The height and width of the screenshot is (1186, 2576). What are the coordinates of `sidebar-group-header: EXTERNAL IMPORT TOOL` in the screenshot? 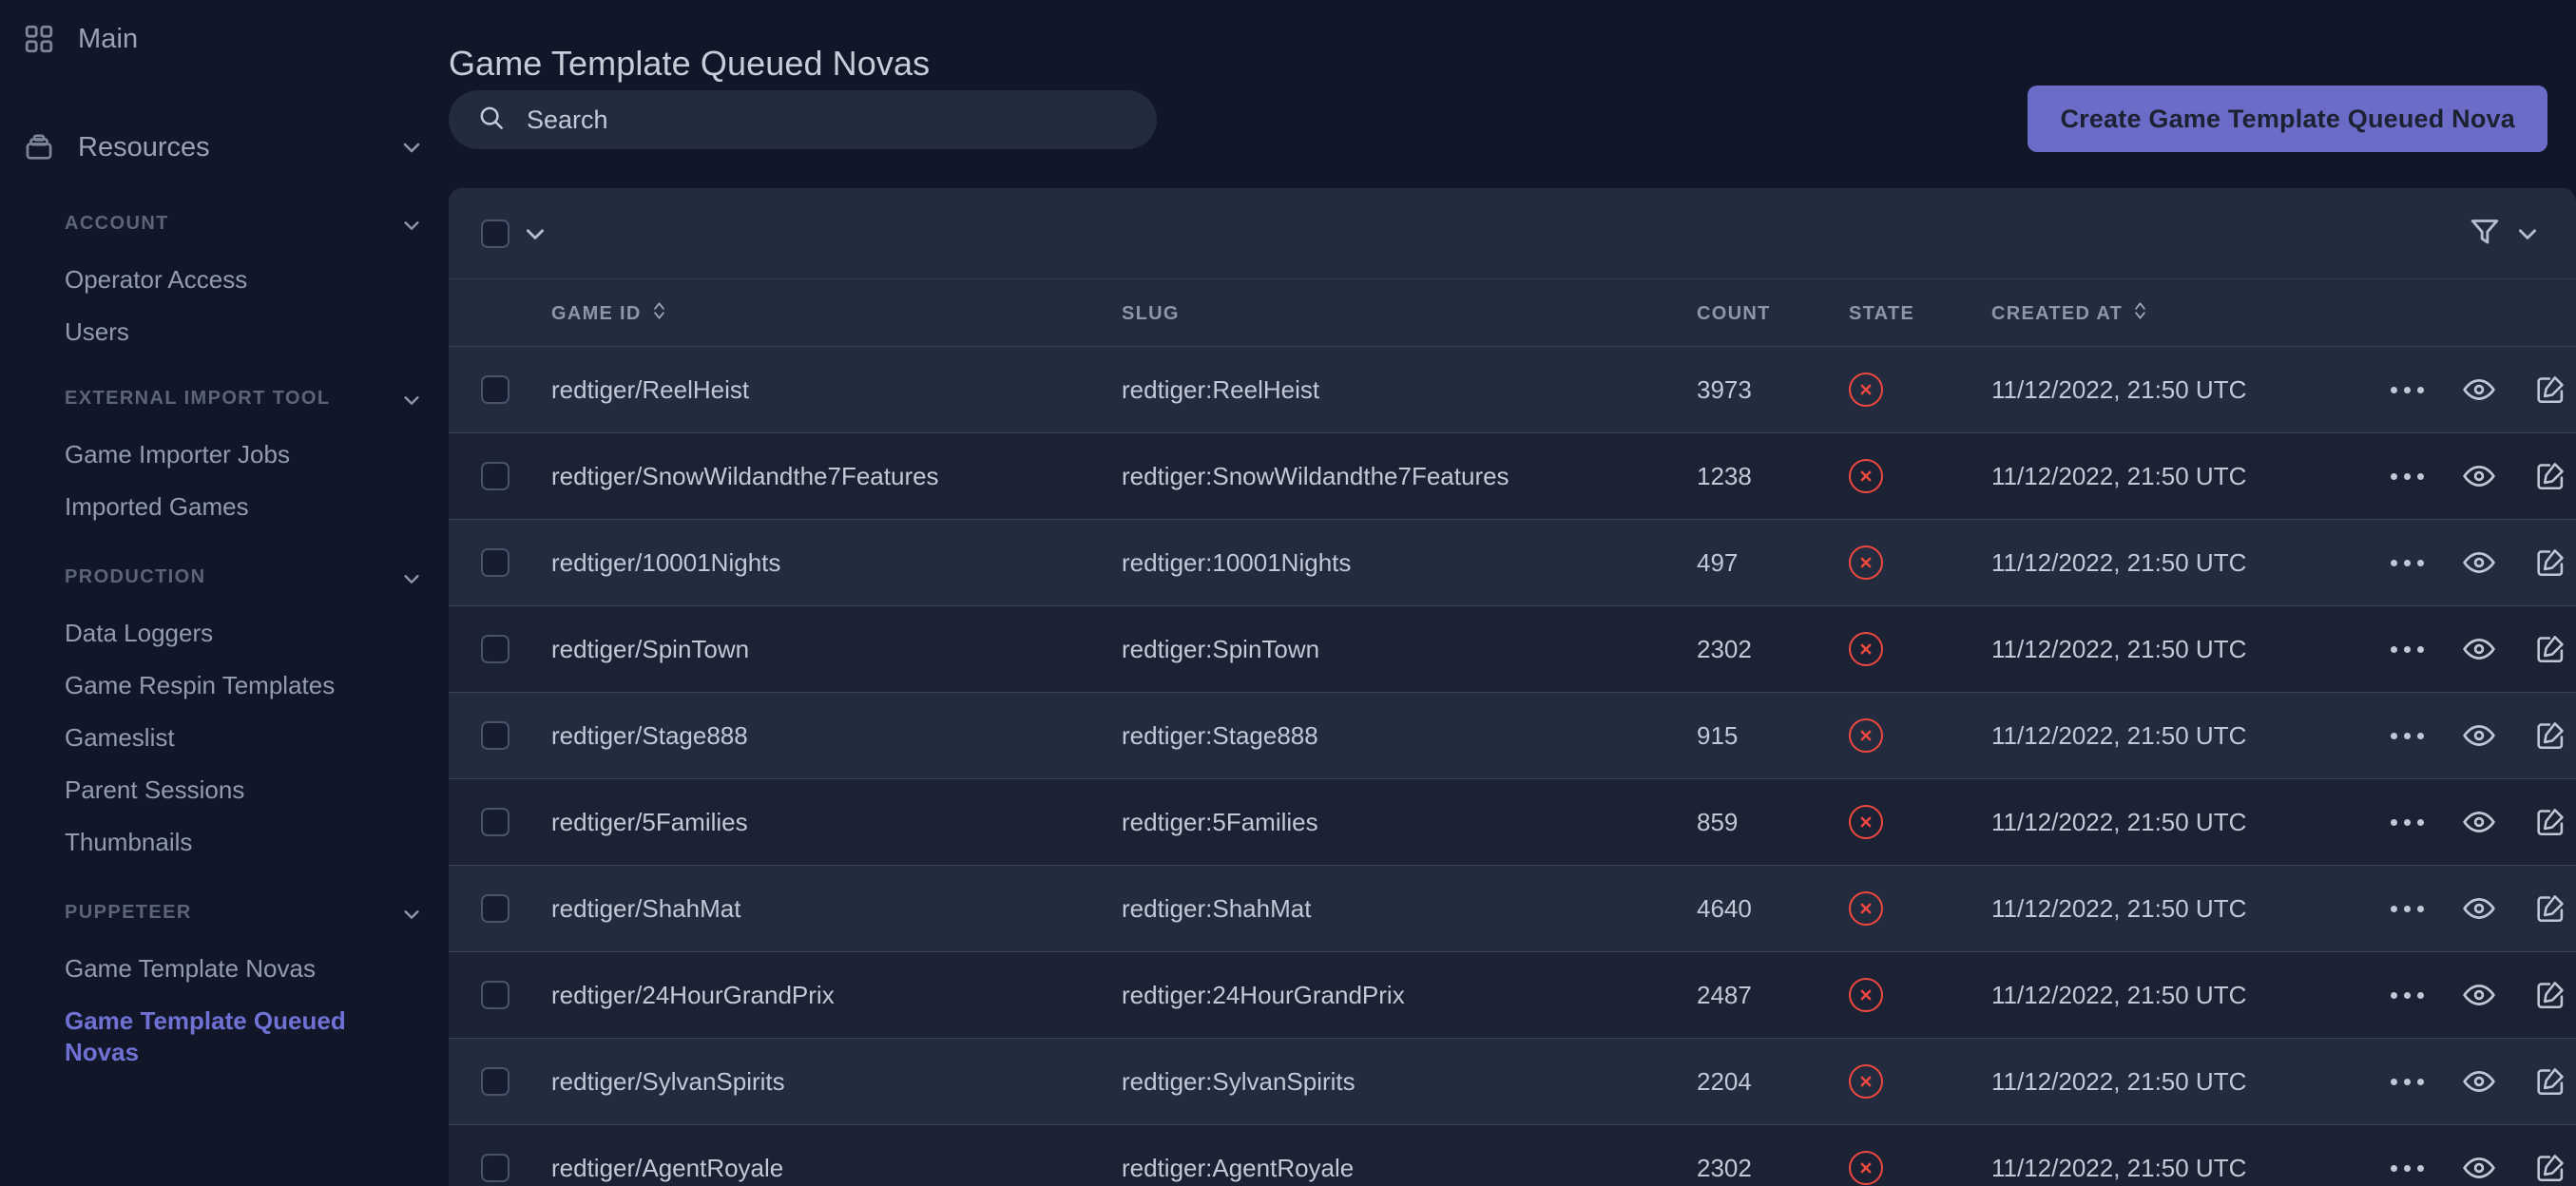 It's located at (224, 402).